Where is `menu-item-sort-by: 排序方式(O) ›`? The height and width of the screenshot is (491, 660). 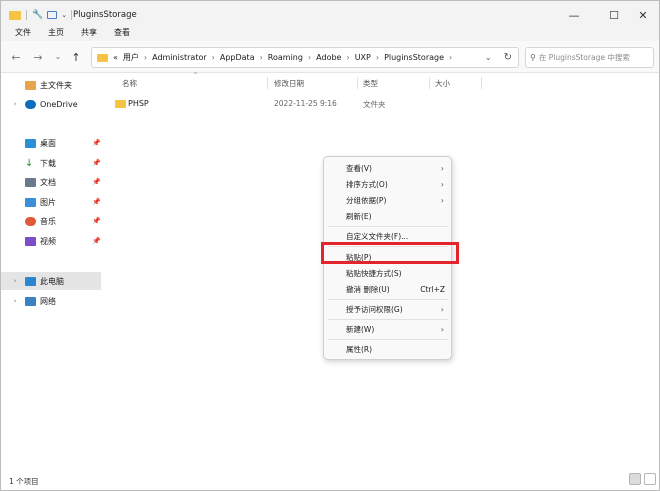
menu-item-sort-by: 排序方式(O) › is located at coordinates (387, 184).